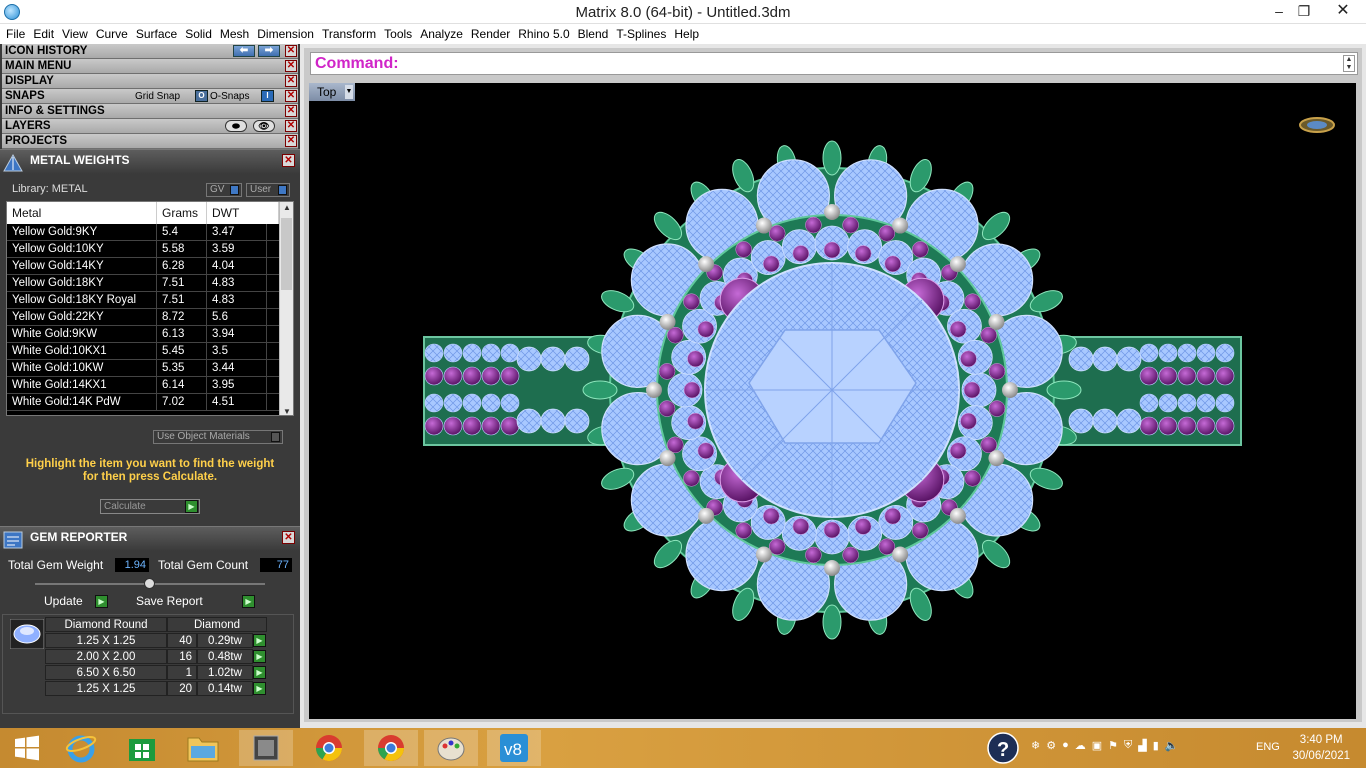 Image resolution: width=1366 pixels, height=768 pixels. What do you see at coordinates (143, 249) in the screenshot?
I see `table-row: Yellow Gold:10KY 5.58 3.59` at bounding box center [143, 249].